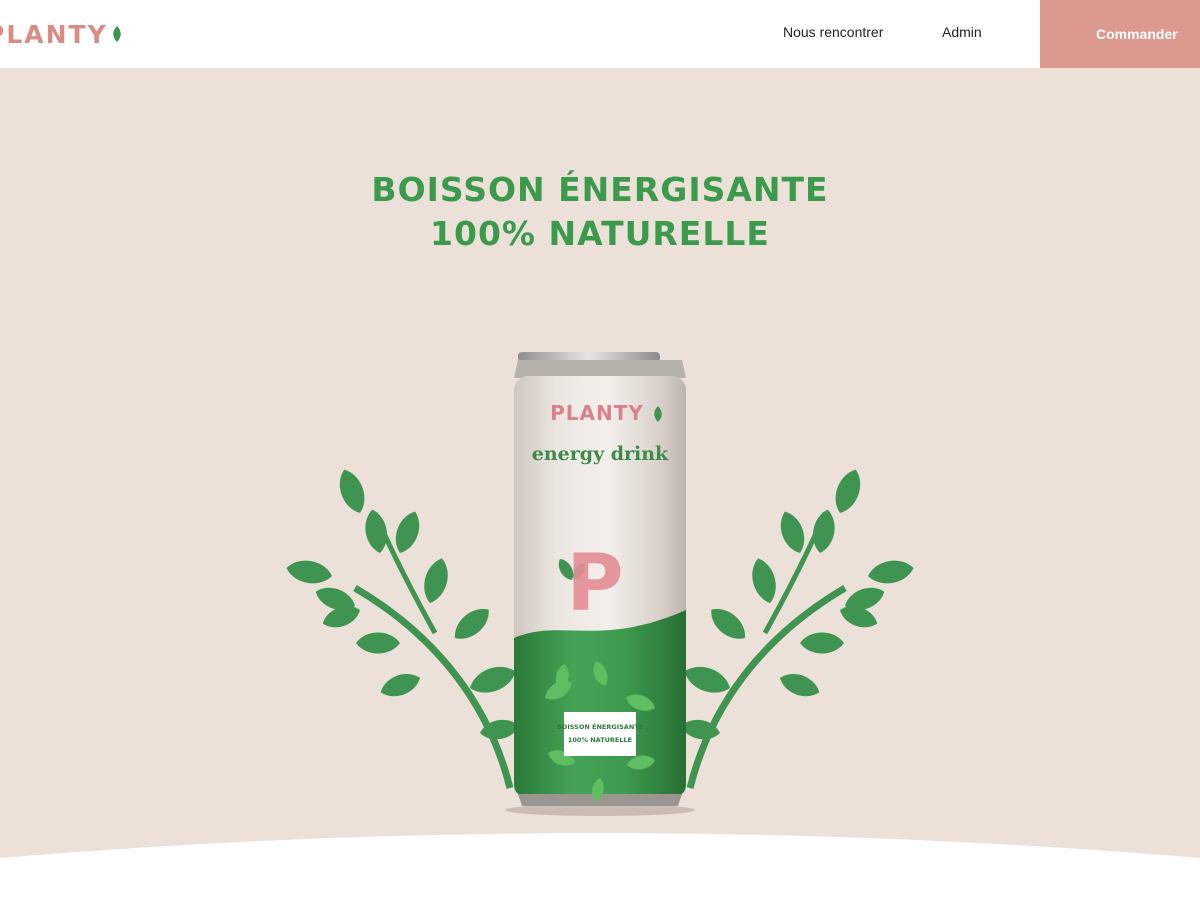 The image size is (1200, 900). What do you see at coordinates (600, 34) in the screenshot?
I see `site-header: PLANTY Nous rencontrer Admin Commander` at bounding box center [600, 34].